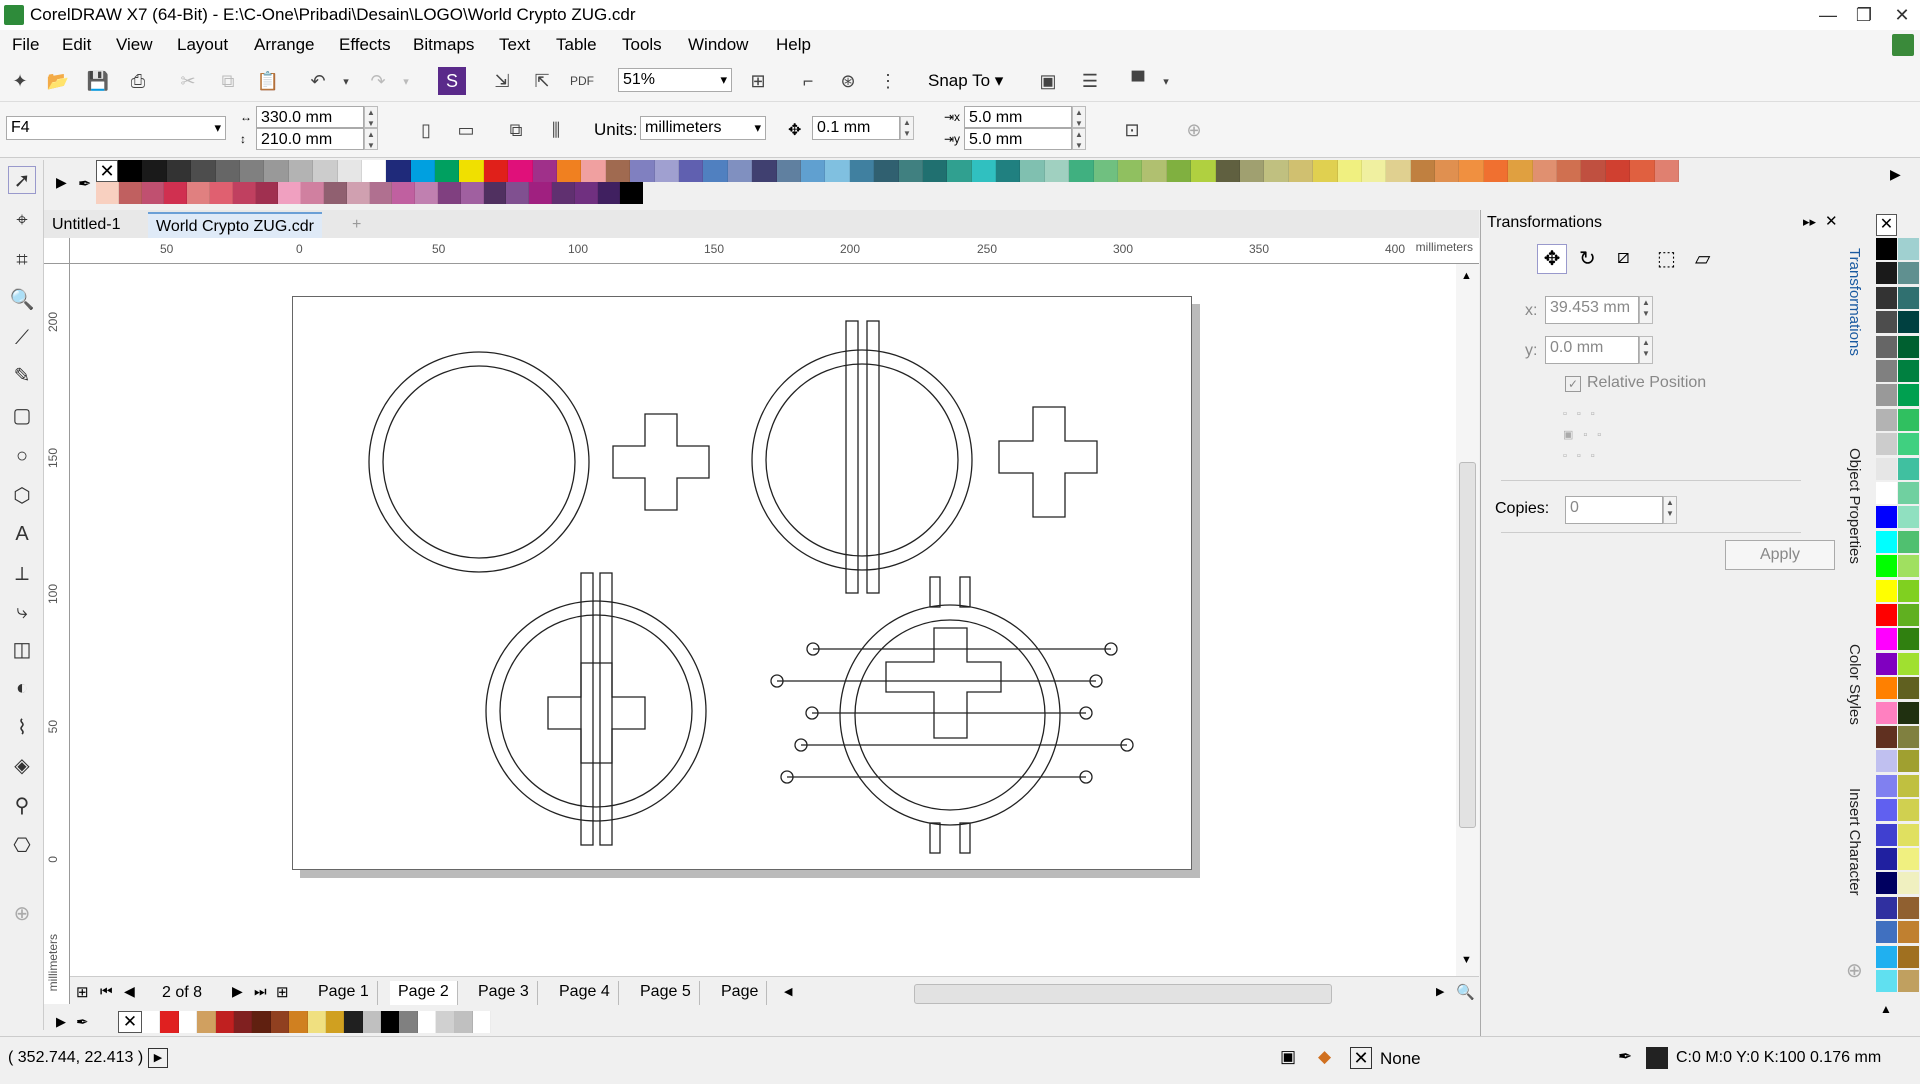 The image size is (1920, 1084). I want to click on paste-icon: 📋, so click(268, 81).